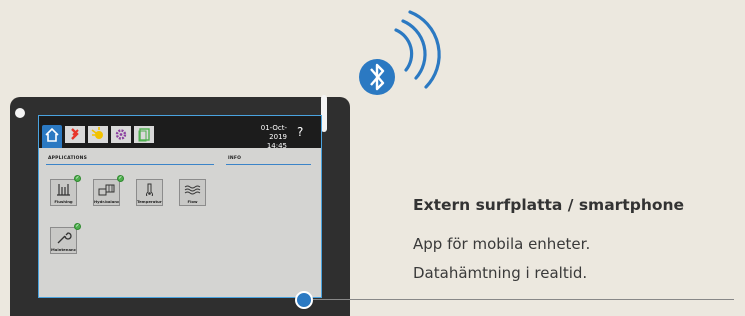 This screenshot has width=745, height=316. I want to click on tab-documents, so click(144, 134).